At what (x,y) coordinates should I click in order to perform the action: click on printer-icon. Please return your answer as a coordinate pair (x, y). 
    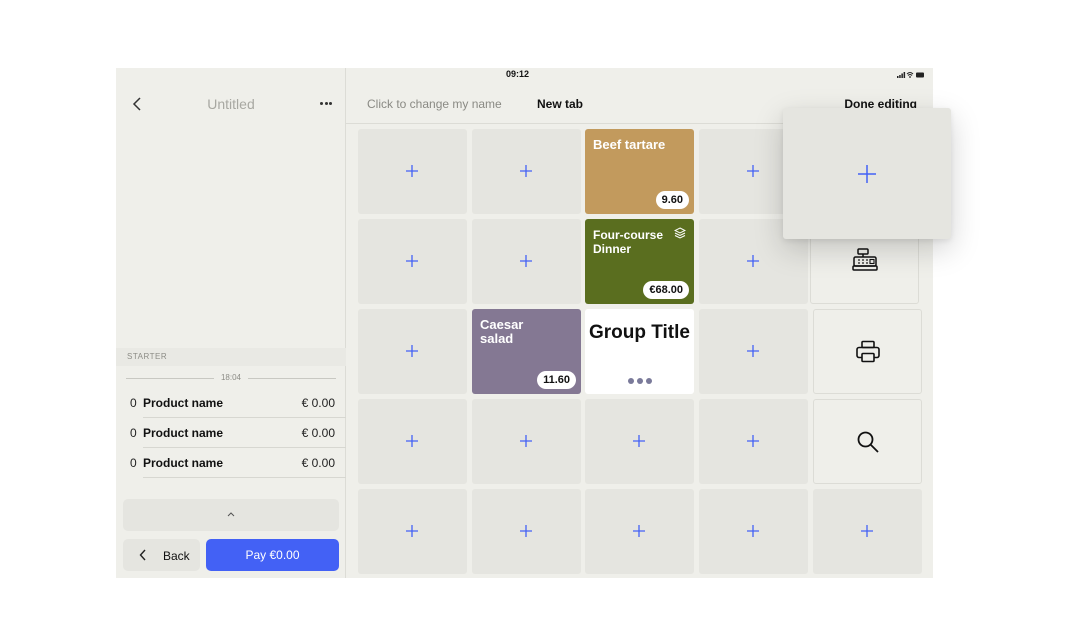
    Looking at the image, I should click on (868, 351).